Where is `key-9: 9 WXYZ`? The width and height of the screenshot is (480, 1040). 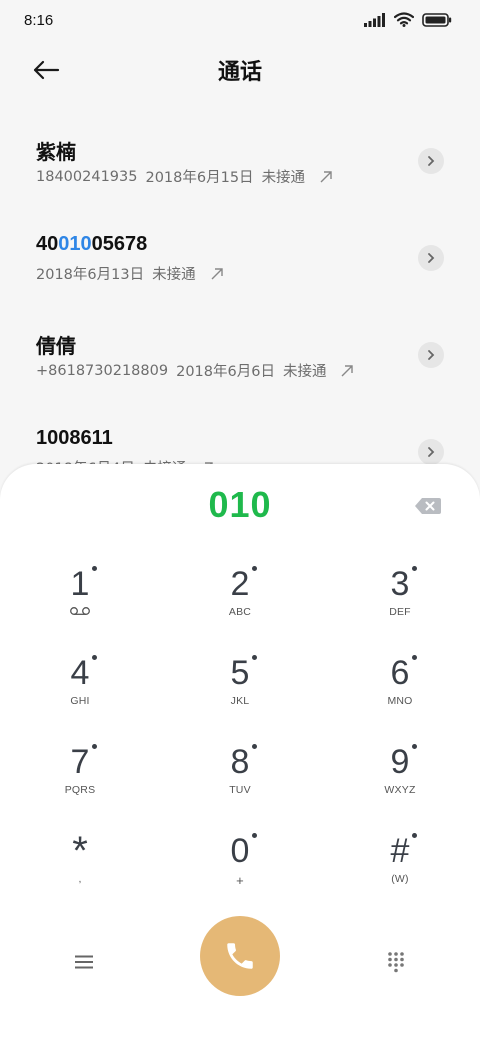 key-9: 9 WXYZ is located at coordinates (400, 782).